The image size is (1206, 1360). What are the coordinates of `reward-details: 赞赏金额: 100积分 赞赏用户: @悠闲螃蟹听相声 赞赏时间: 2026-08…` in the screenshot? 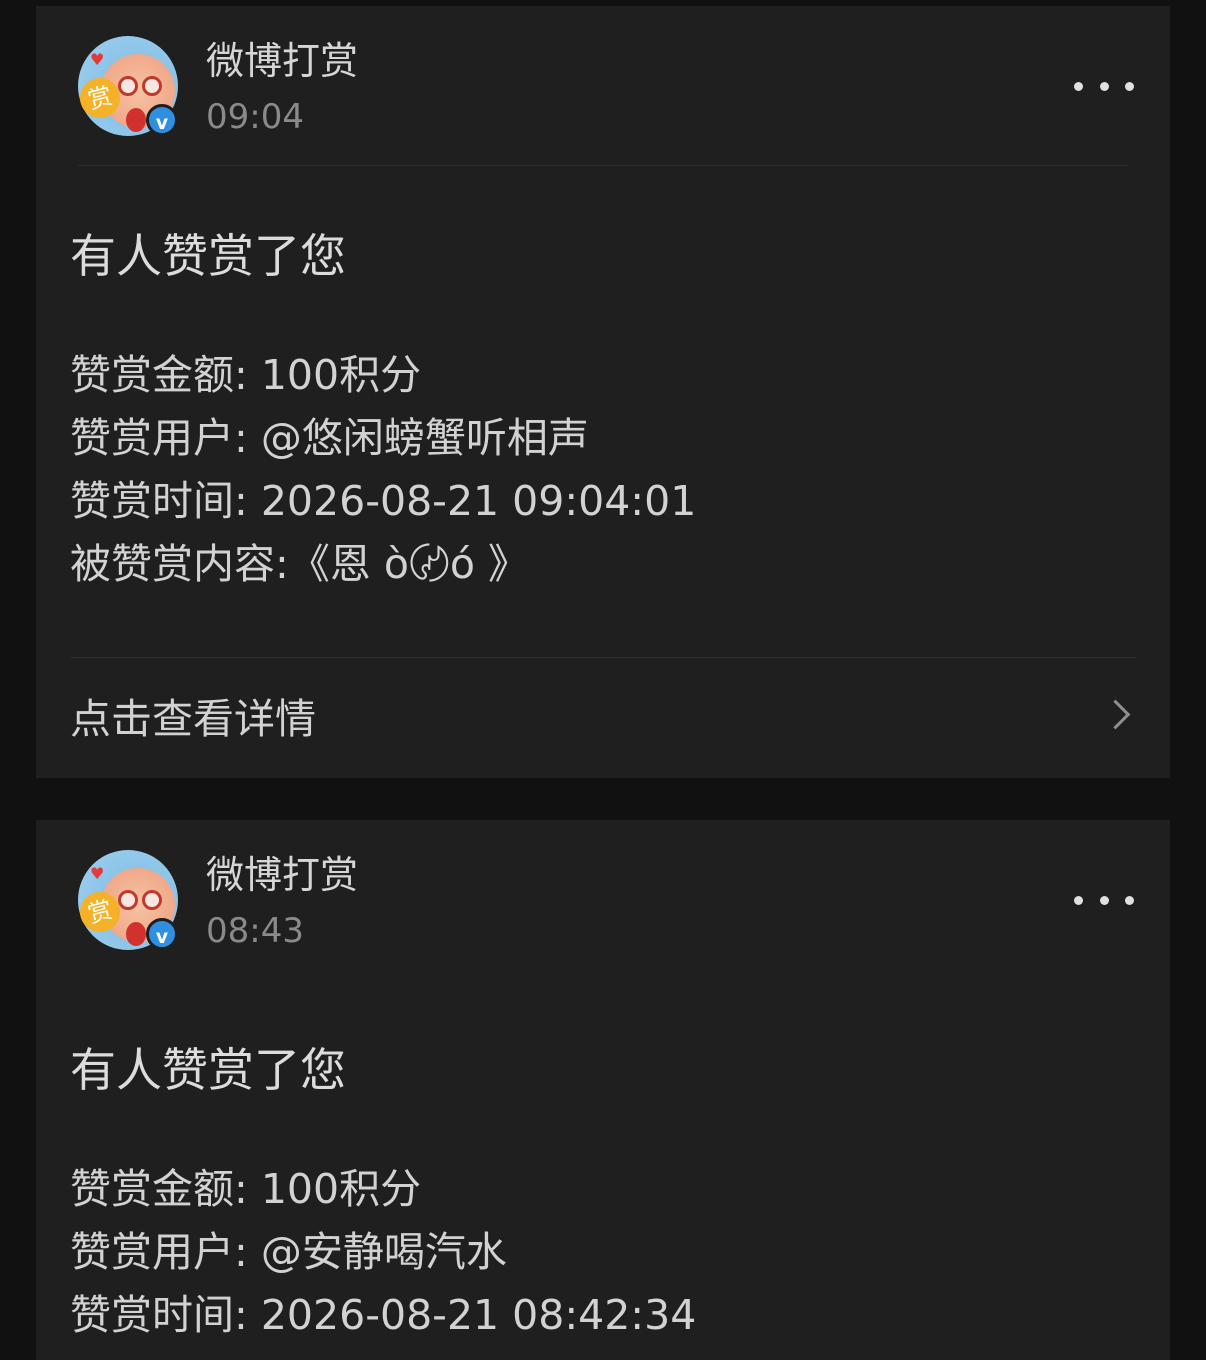 It's located at (383, 470).